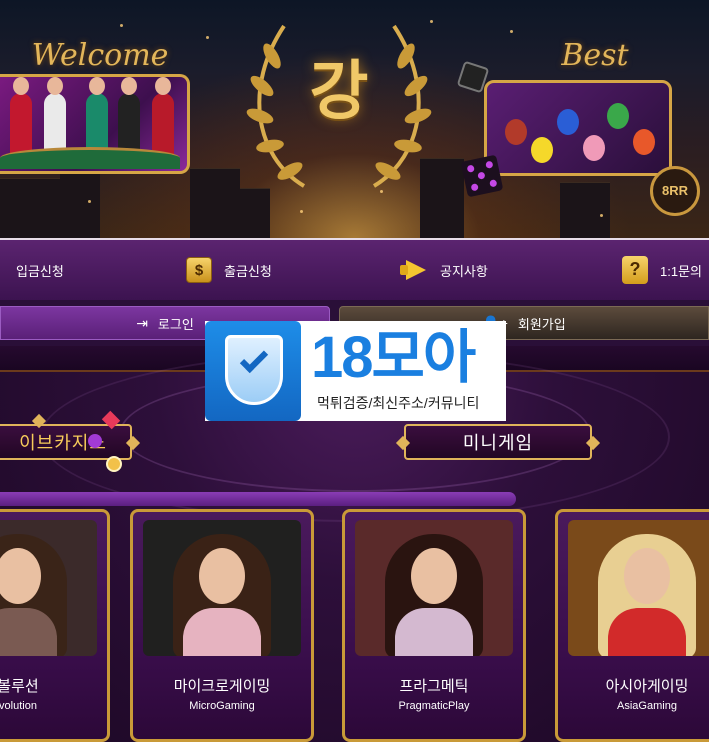  What do you see at coordinates (199, 270) in the screenshot?
I see `cash-icon: $` at bounding box center [199, 270].